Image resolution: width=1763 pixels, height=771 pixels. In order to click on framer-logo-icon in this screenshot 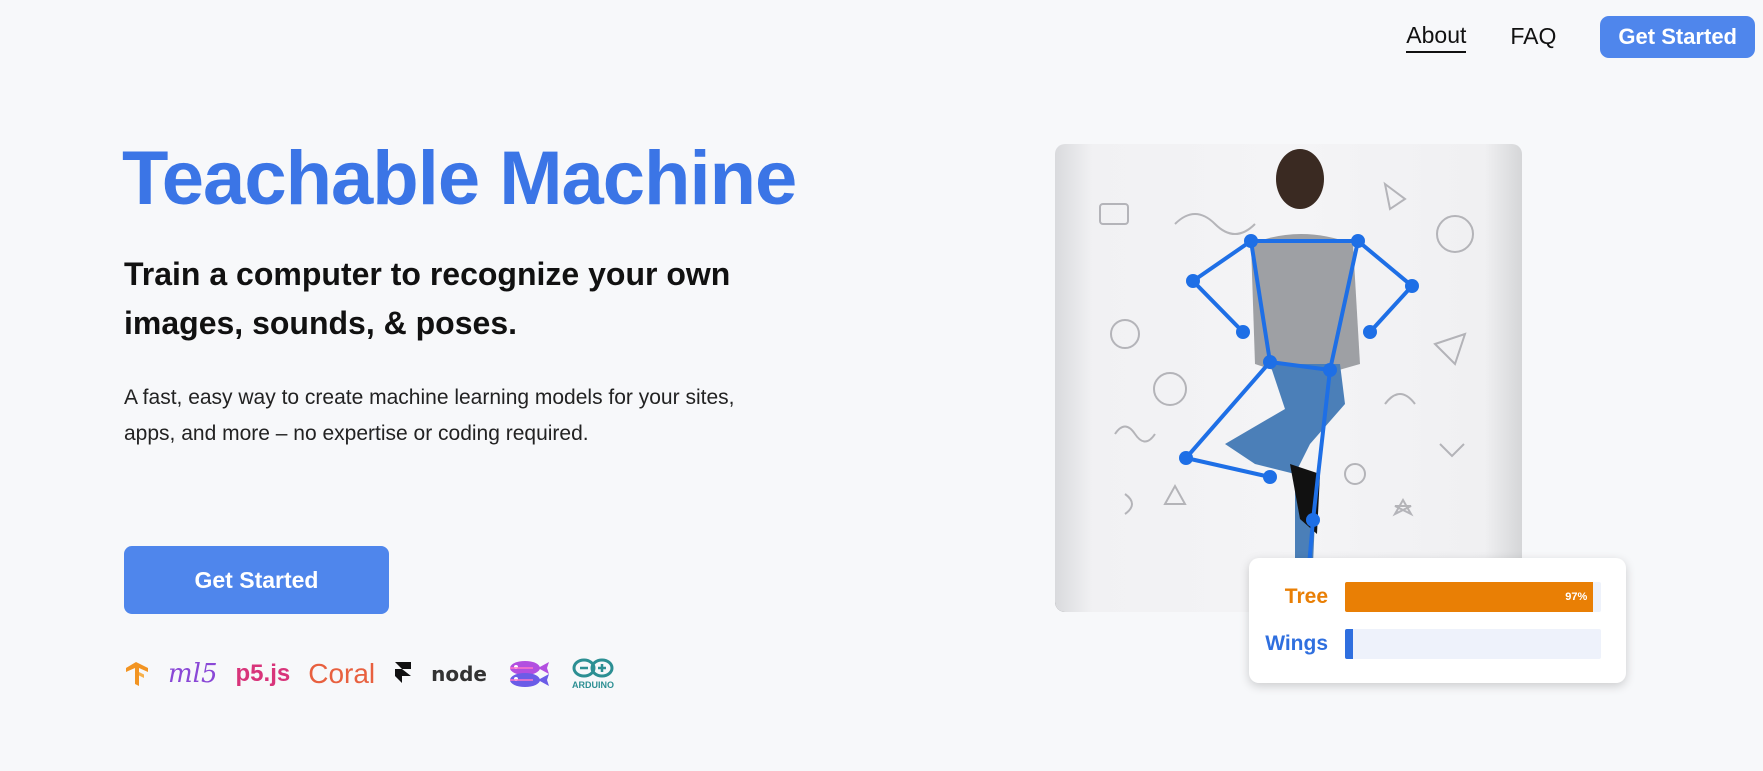, I will do `click(403, 674)`.